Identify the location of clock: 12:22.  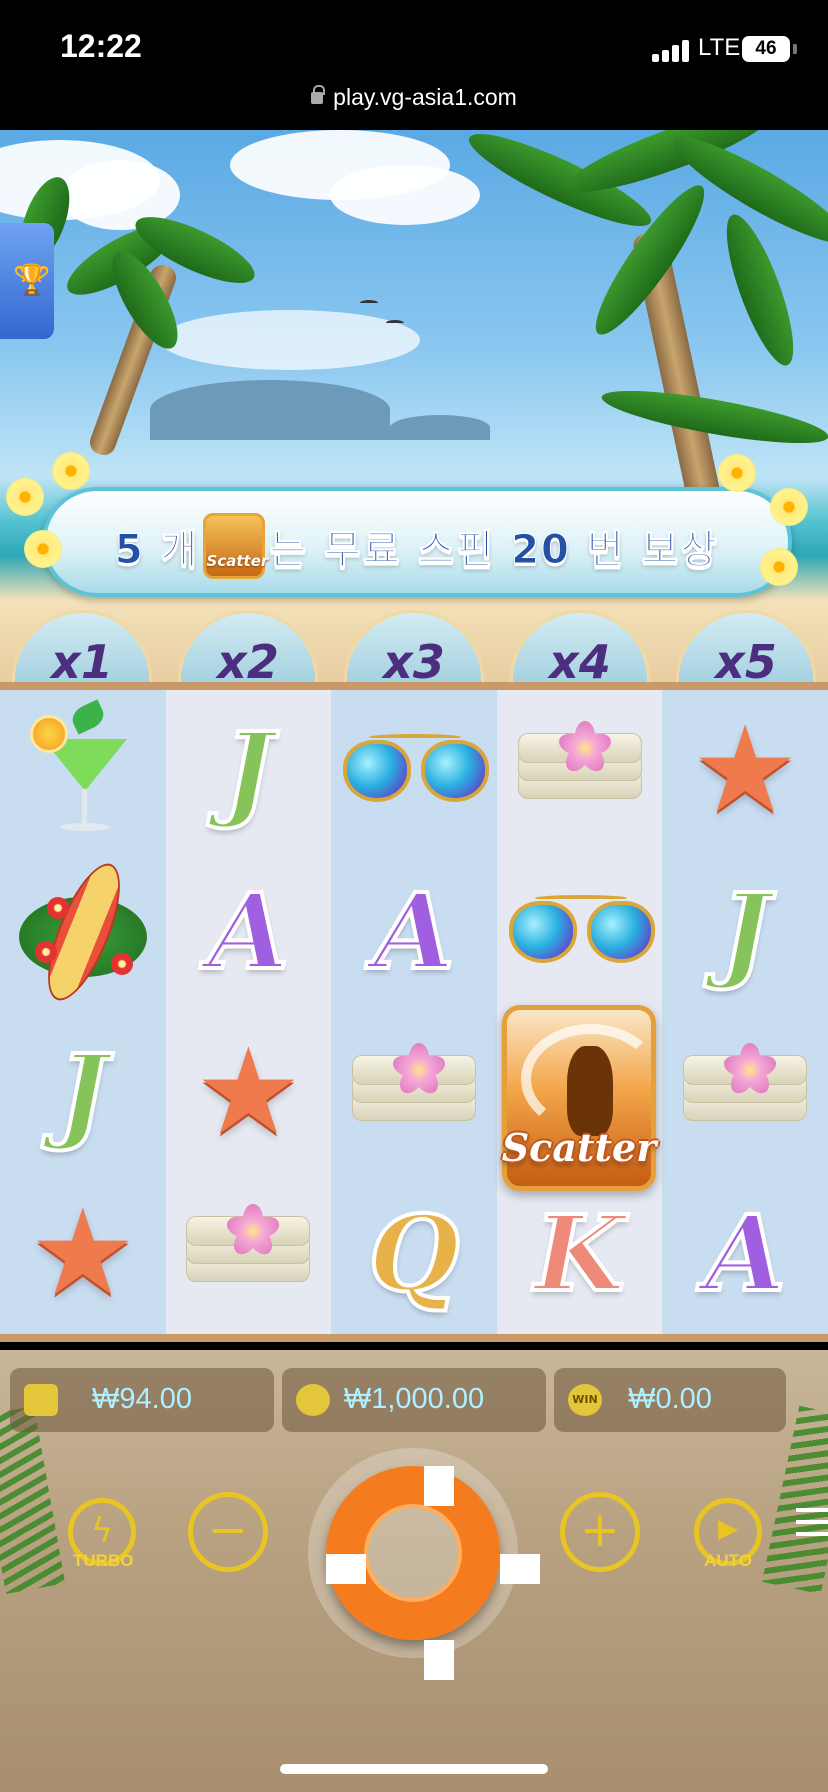
(101, 46).